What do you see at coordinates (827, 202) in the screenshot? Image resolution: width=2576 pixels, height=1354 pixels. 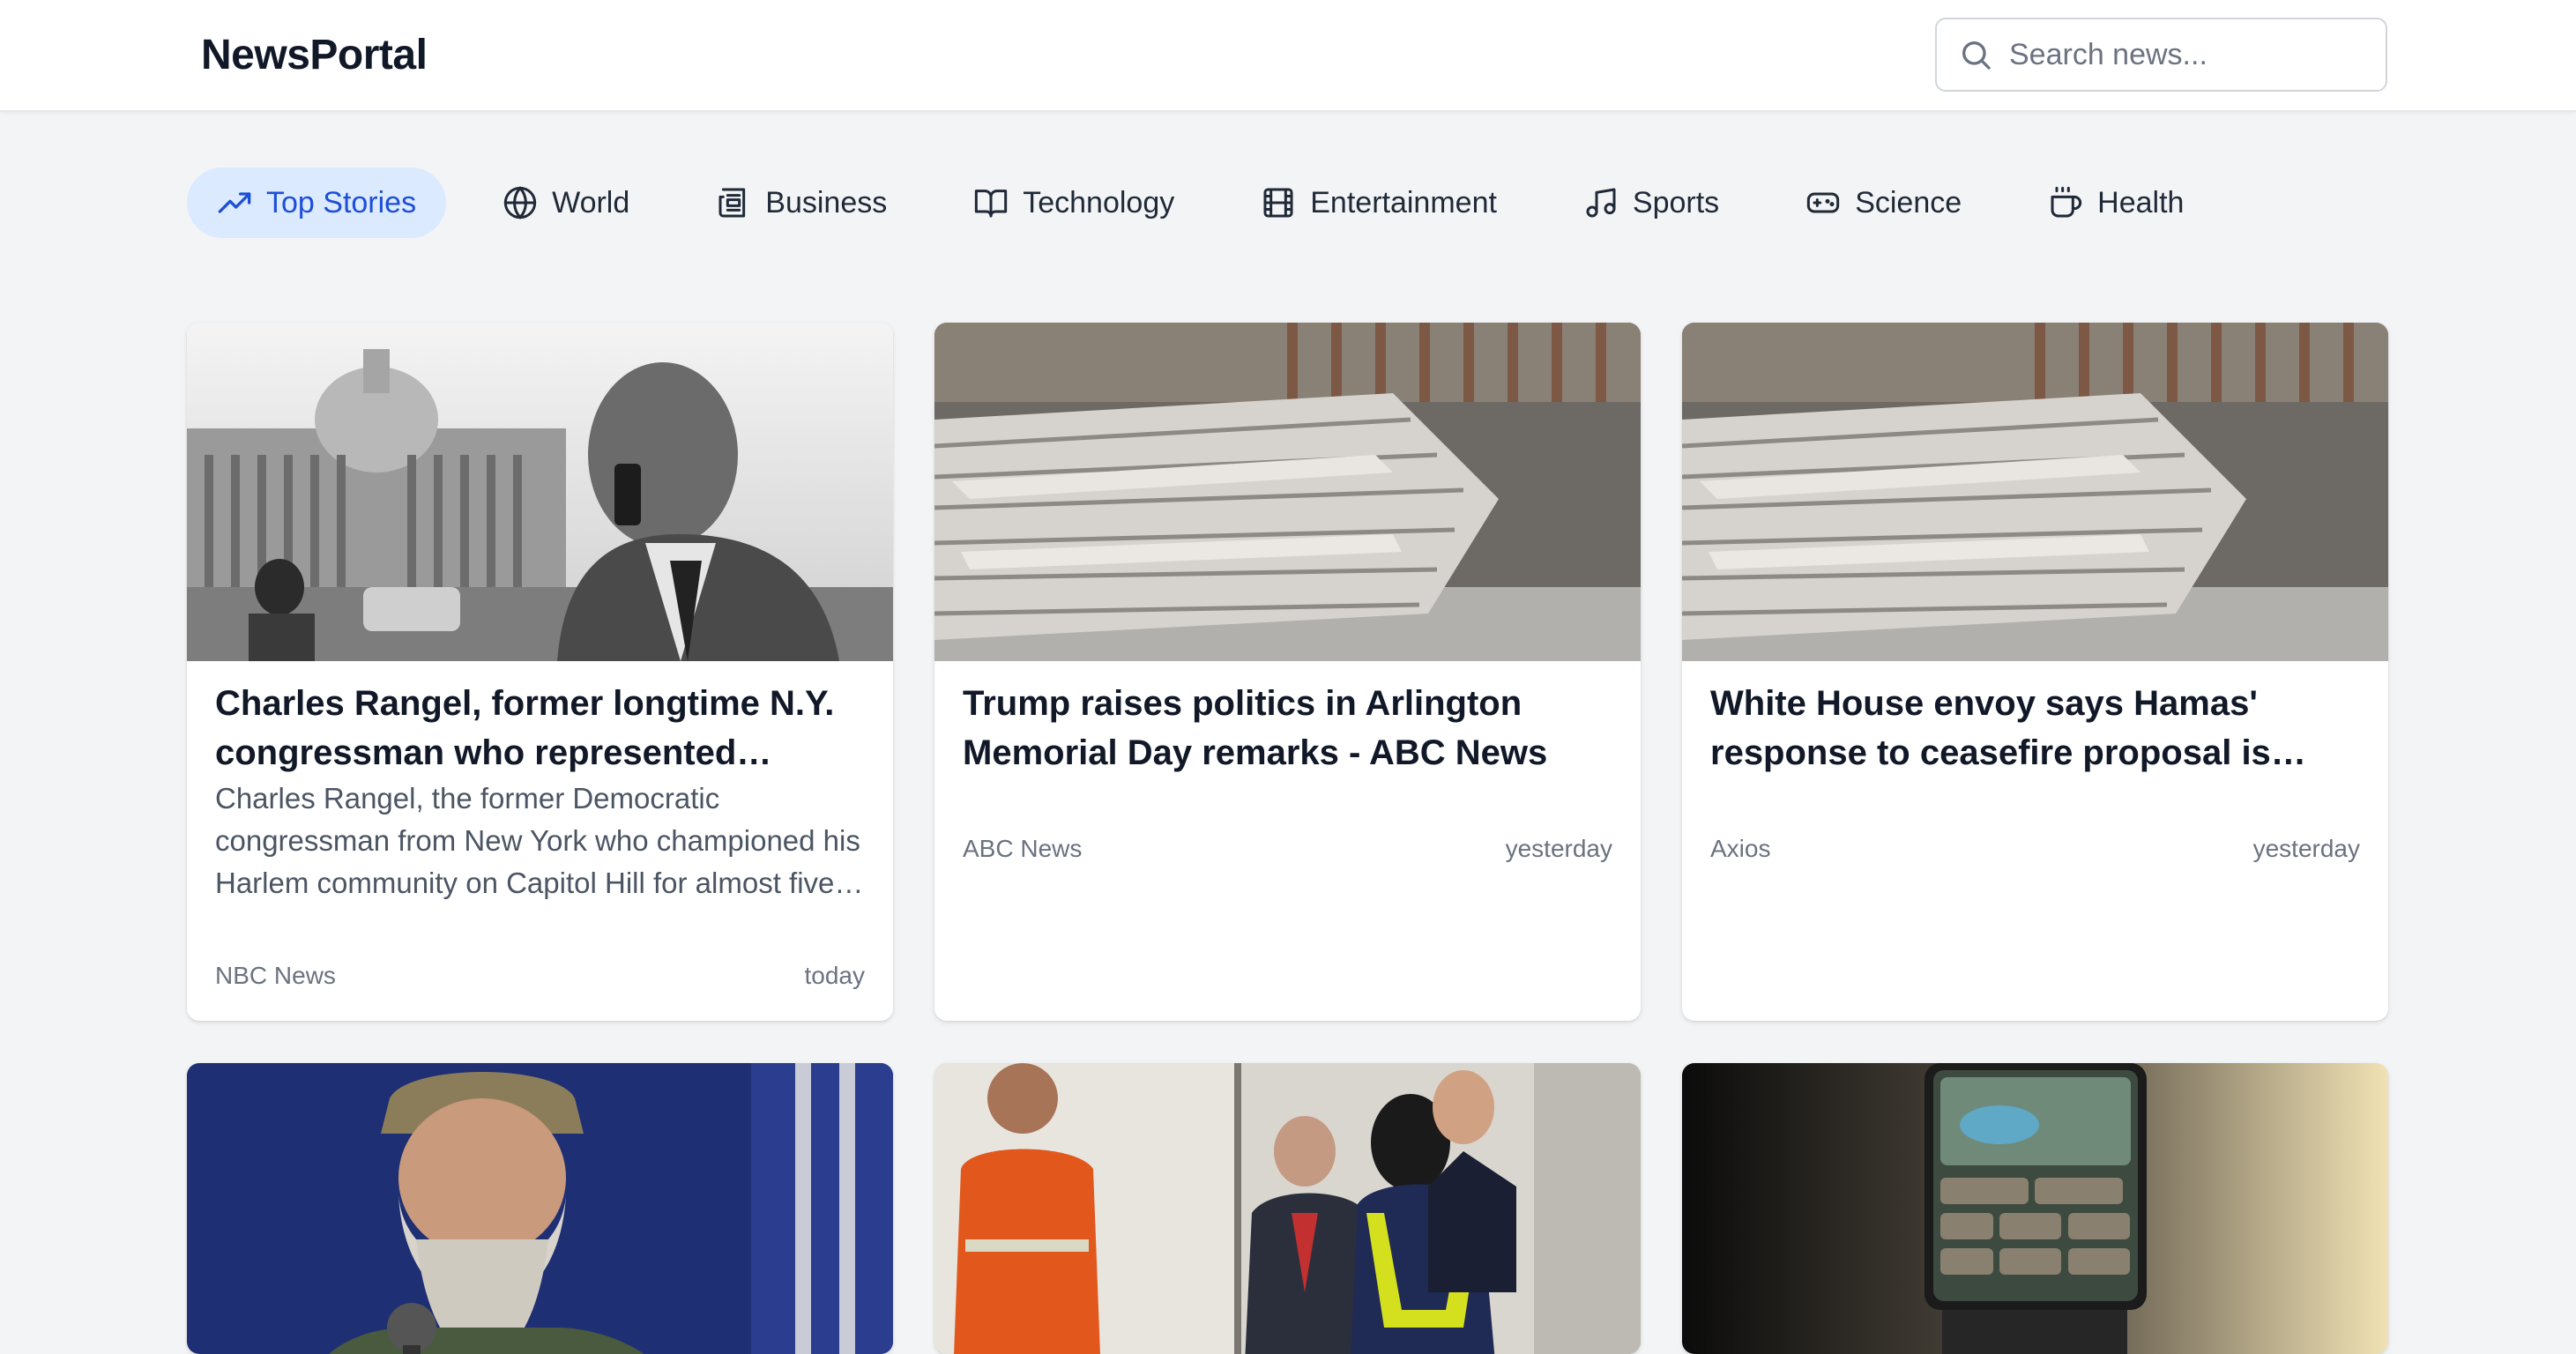 I see `nav-label: Business` at bounding box center [827, 202].